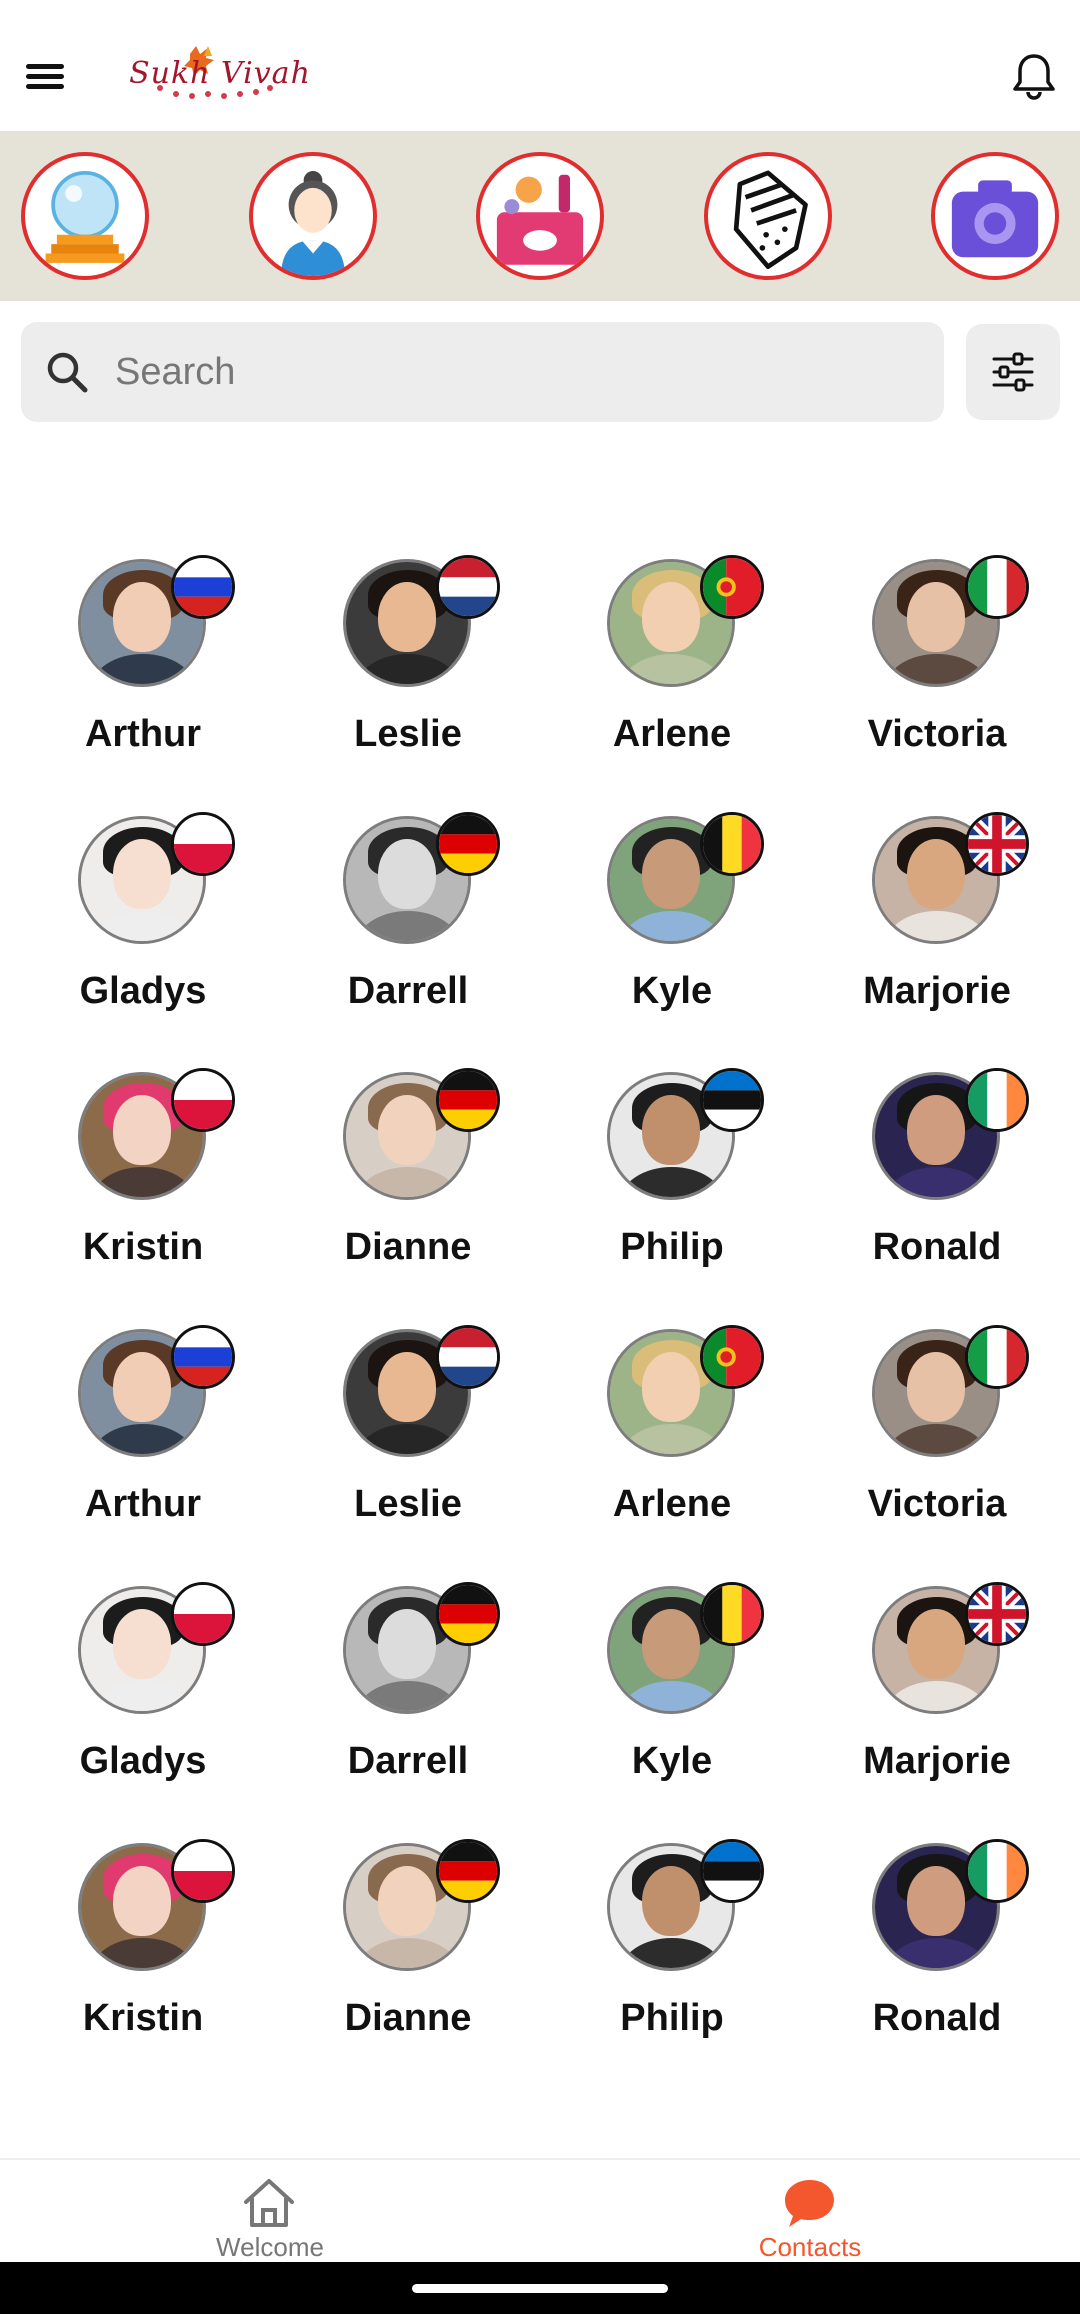  Describe the element at coordinates (809, 2203) in the screenshot. I see `chat-bubble-icon` at that location.